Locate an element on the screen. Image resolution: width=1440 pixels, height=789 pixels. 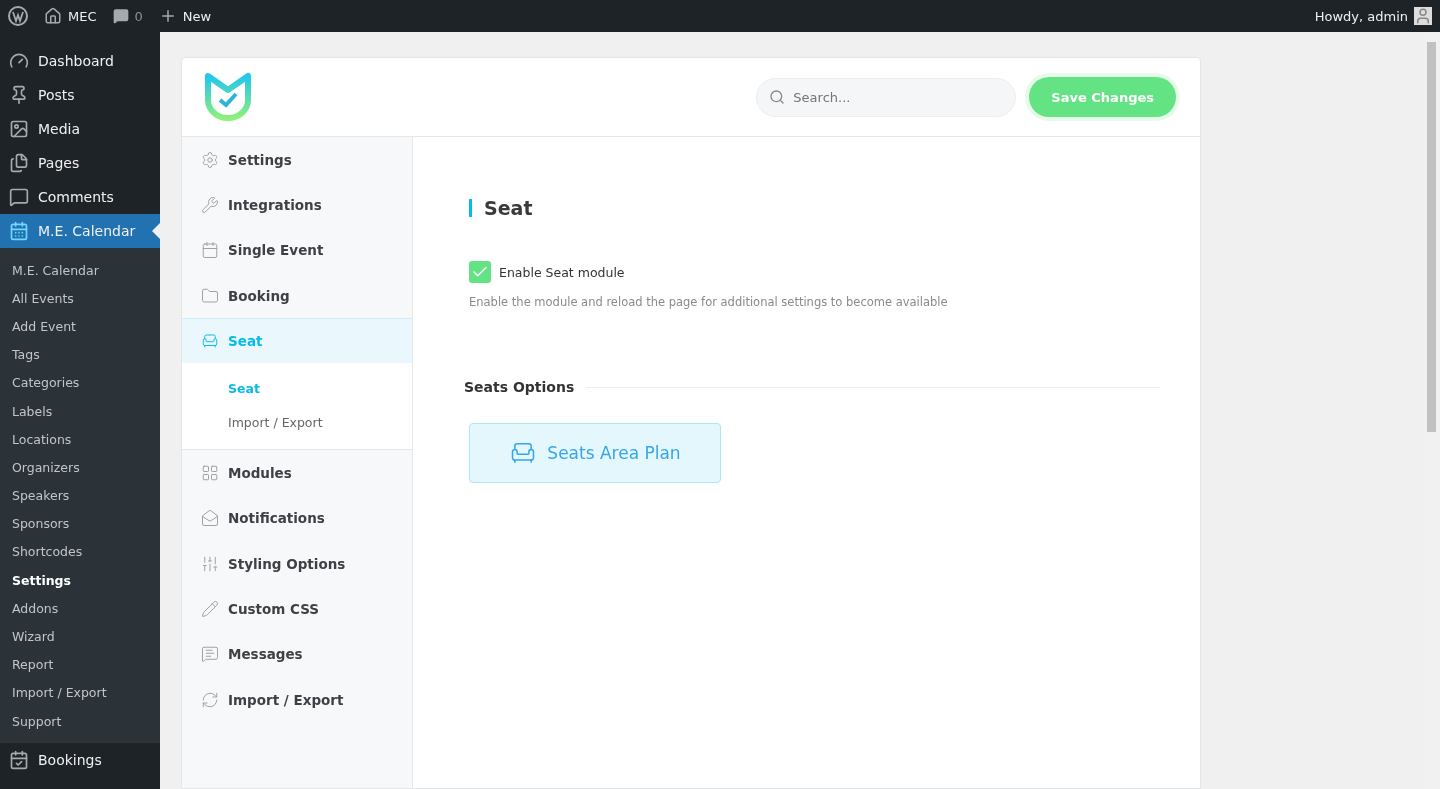
wrench-icon is located at coordinates (210, 204).